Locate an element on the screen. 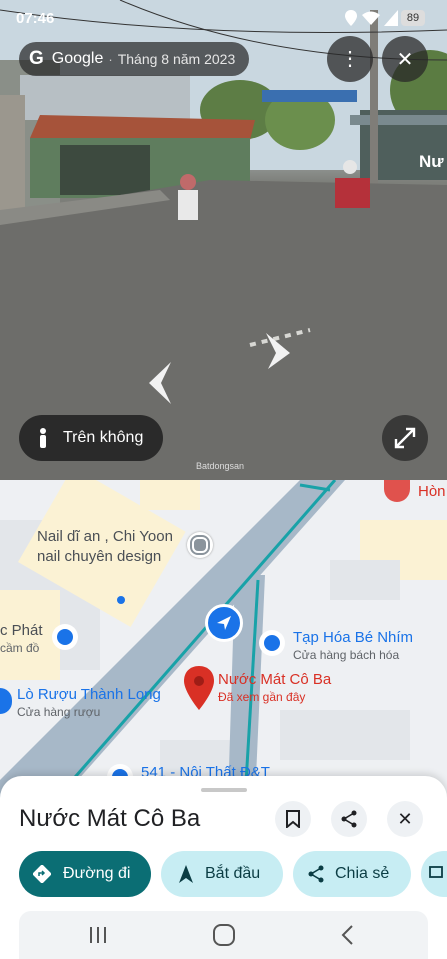 Image resolution: width=447 pixels, height=959 pixels. comment-icon is located at coordinates (436, 874).